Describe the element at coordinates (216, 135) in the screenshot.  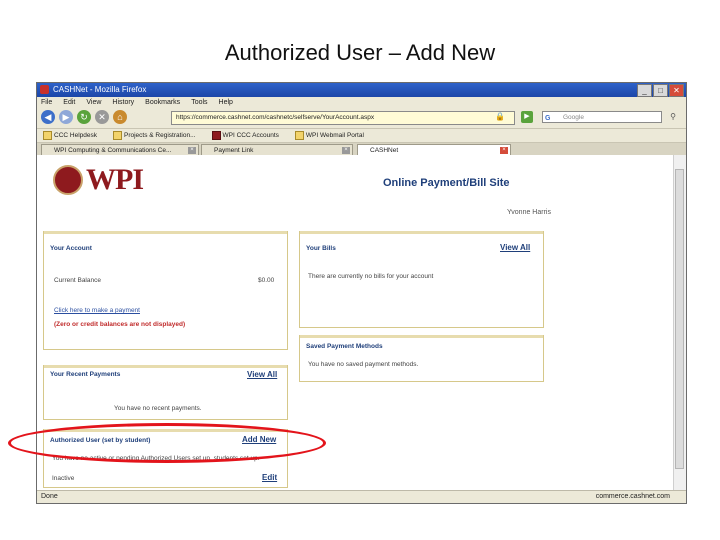
I see `wpi-icon` at that location.